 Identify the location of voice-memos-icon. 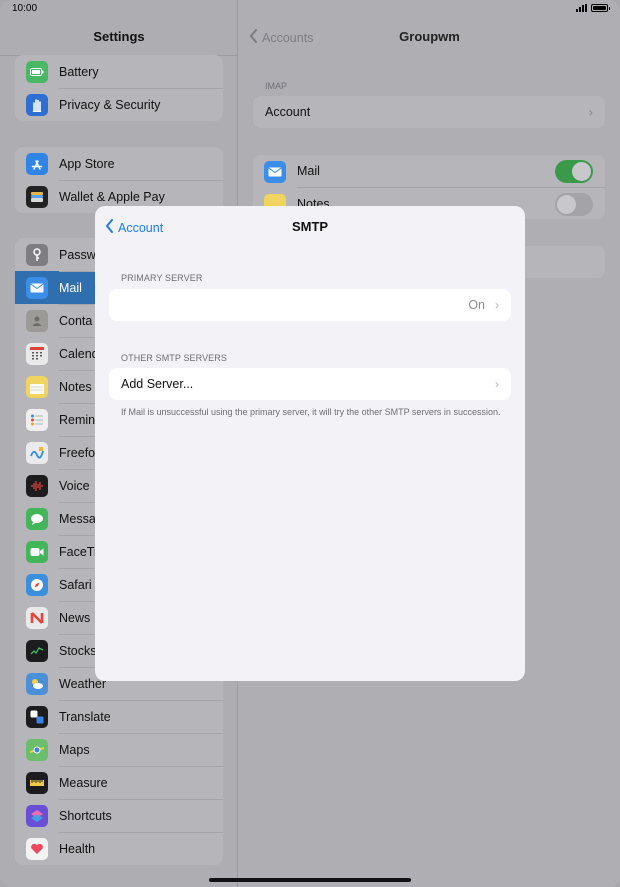
(37, 486).